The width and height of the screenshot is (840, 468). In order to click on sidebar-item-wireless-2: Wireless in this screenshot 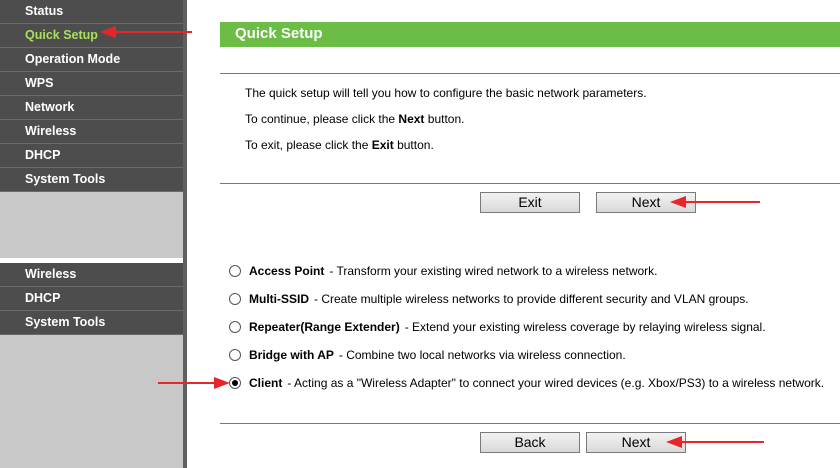, I will do `click(91, 275)`.